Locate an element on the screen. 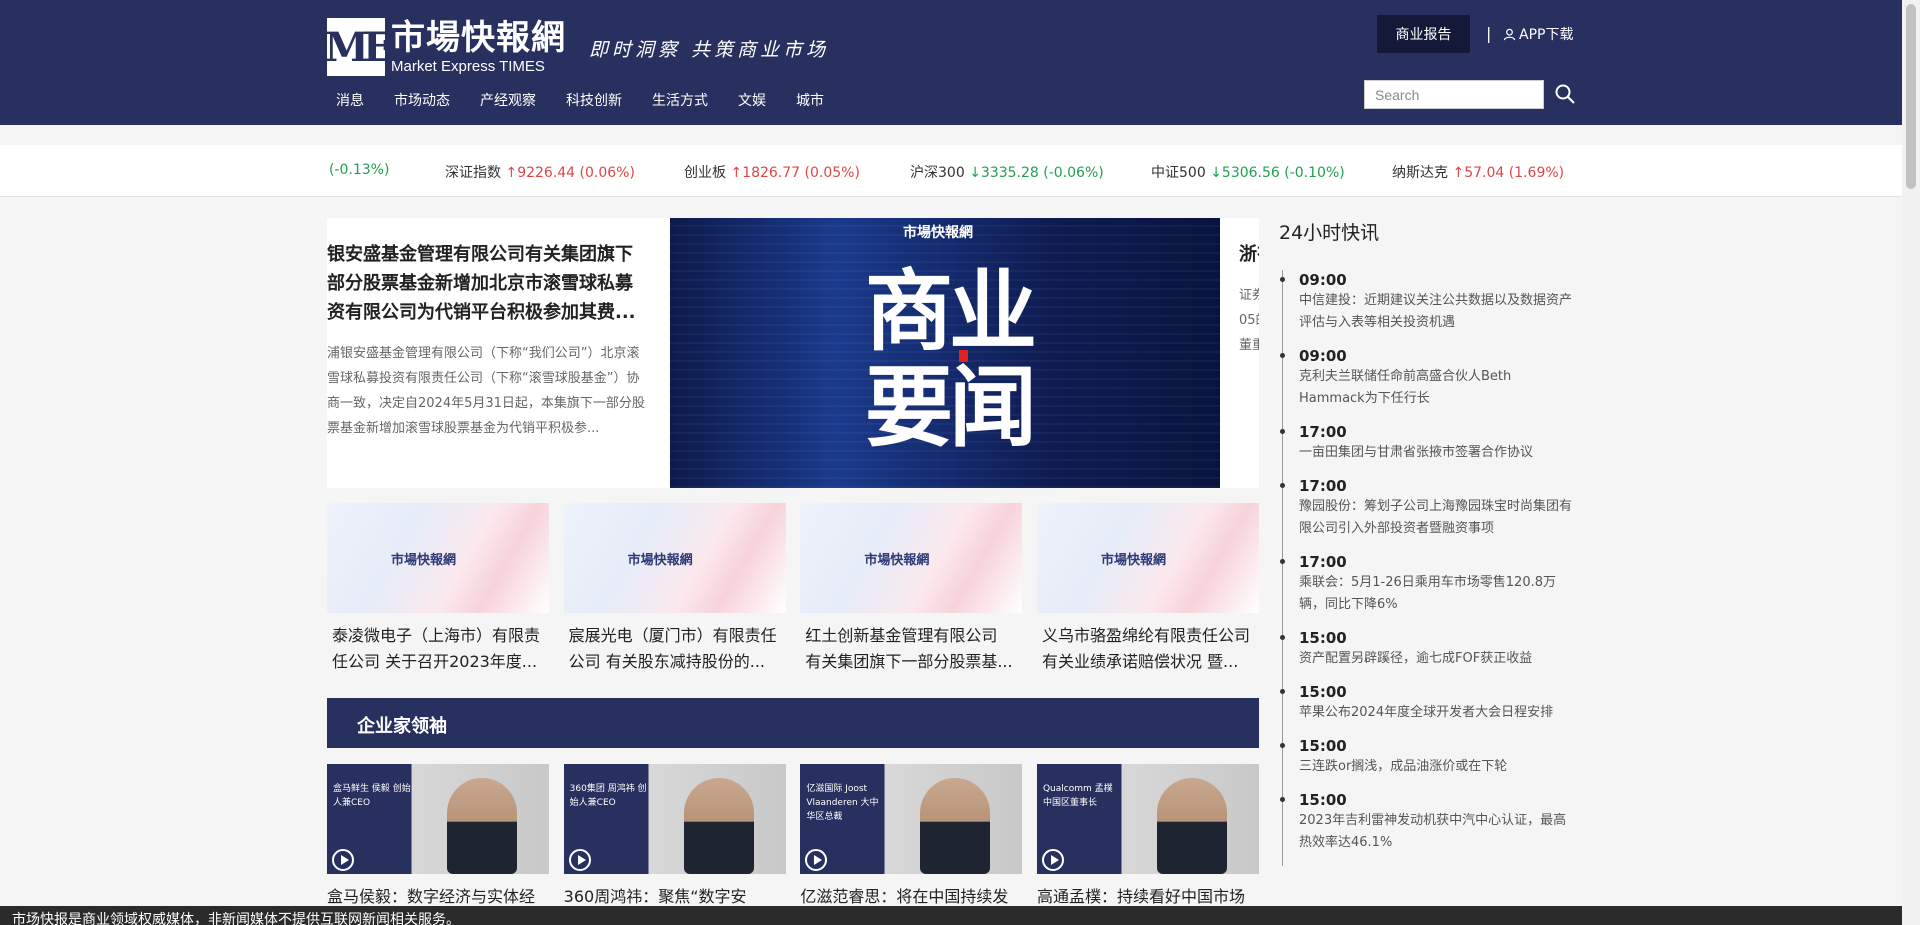 This screenshot has height=925, width=1920. timeline-item: 15:00 2023年吉利雷神发动机获中汽中心认证，最高热效率达46.1% is located at coordinates (1426, 822).